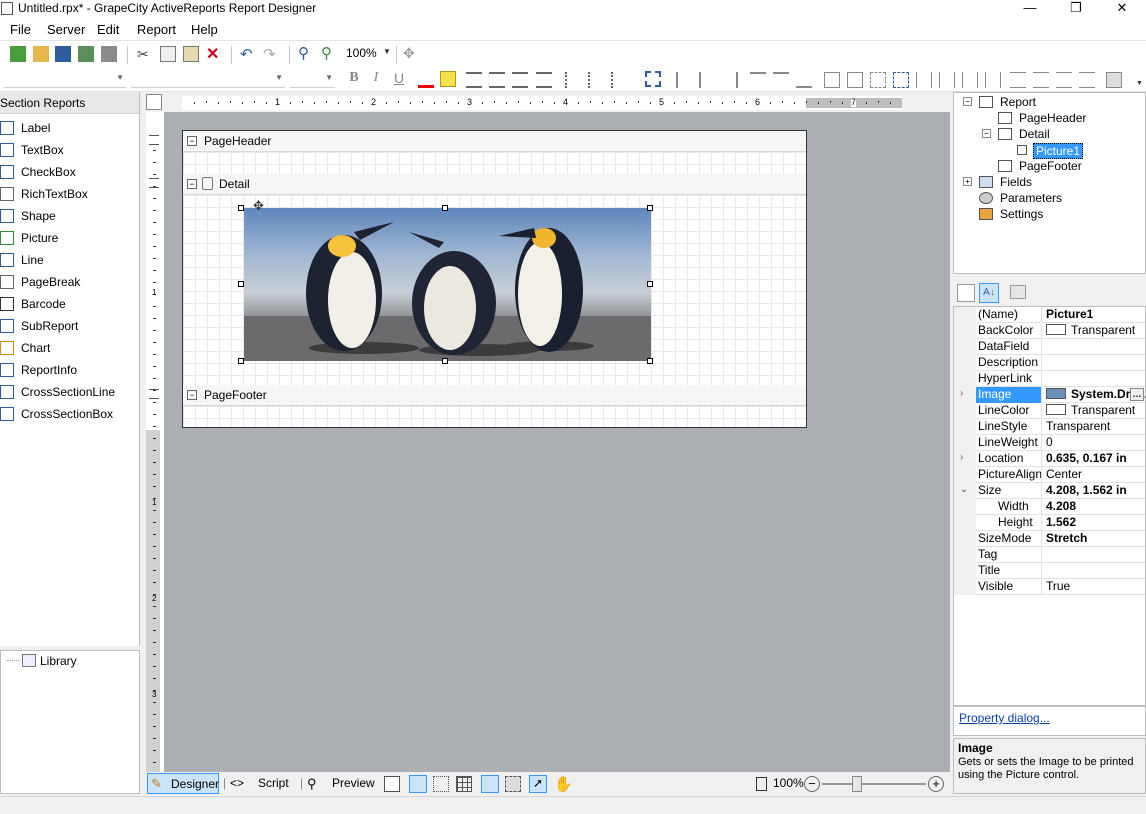  Describe the element at coordinates (855, 80) in the screenshot. I see `same-height-icon` at that location.